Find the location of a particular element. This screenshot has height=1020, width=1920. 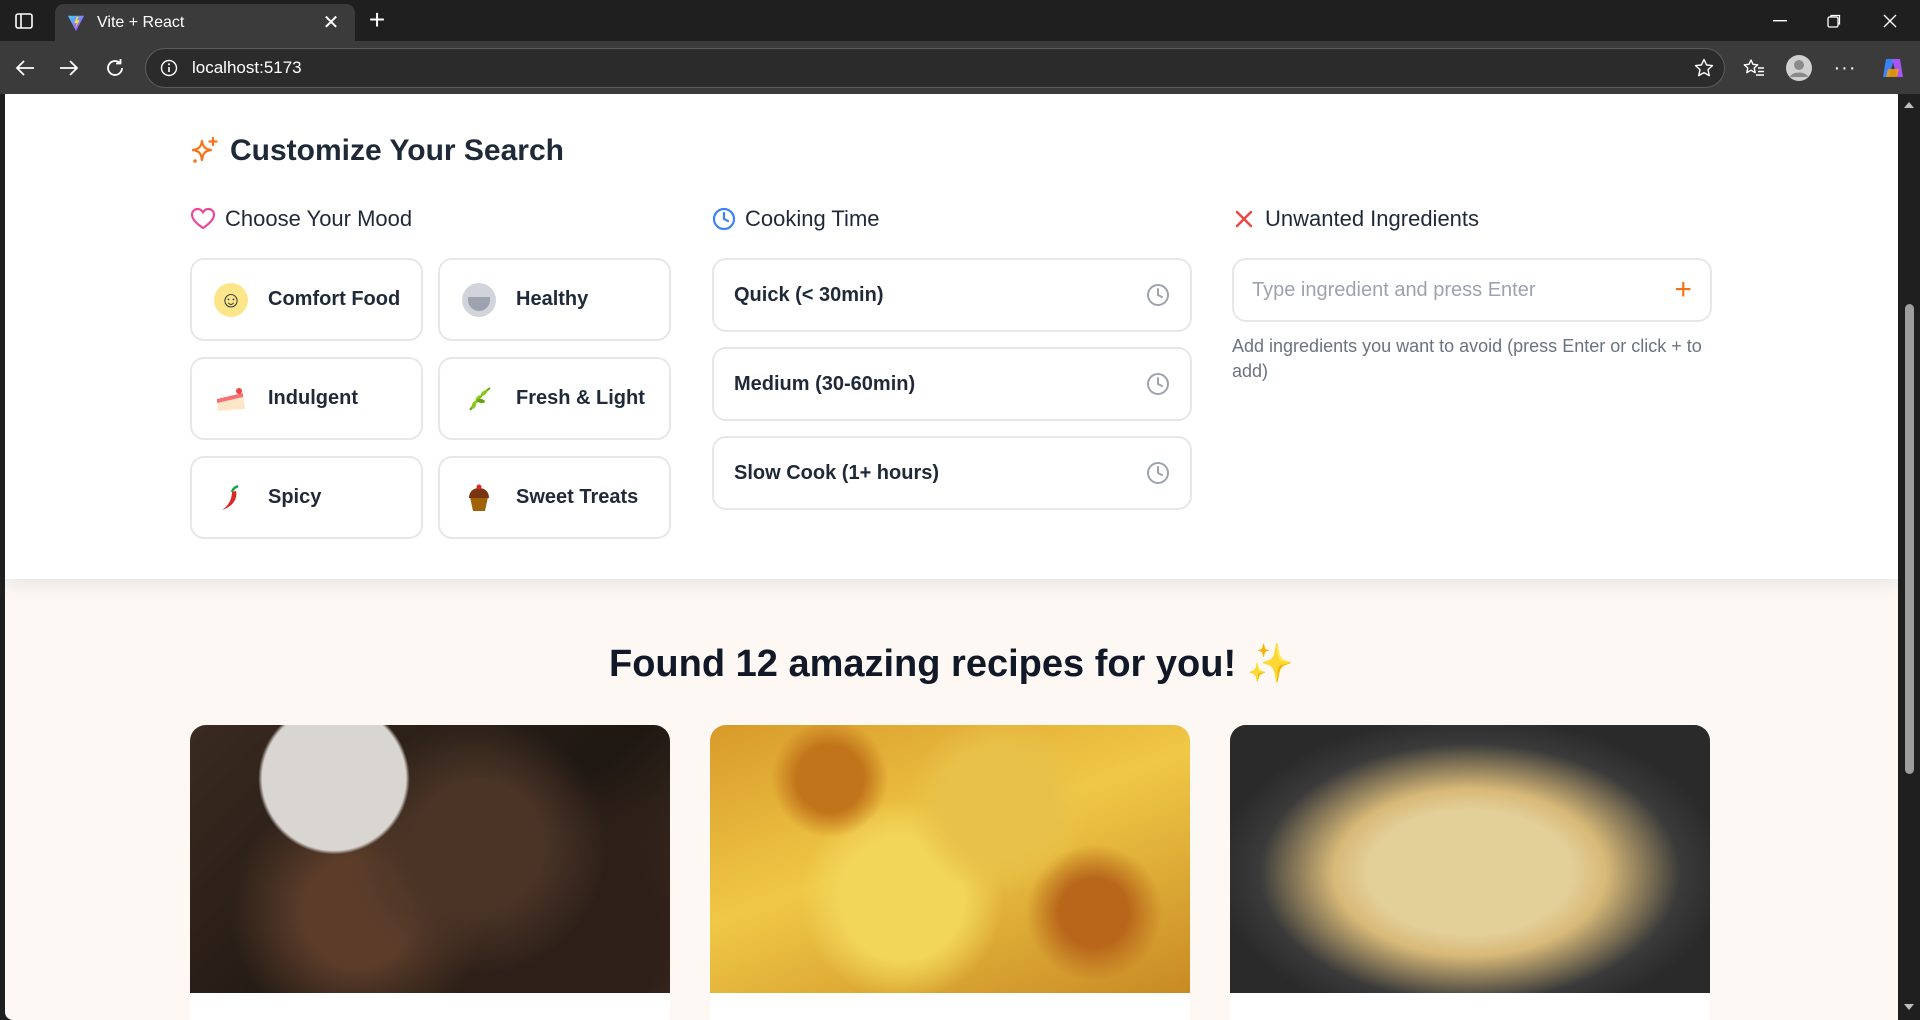

reload-button is located at coordinates (115, 68).